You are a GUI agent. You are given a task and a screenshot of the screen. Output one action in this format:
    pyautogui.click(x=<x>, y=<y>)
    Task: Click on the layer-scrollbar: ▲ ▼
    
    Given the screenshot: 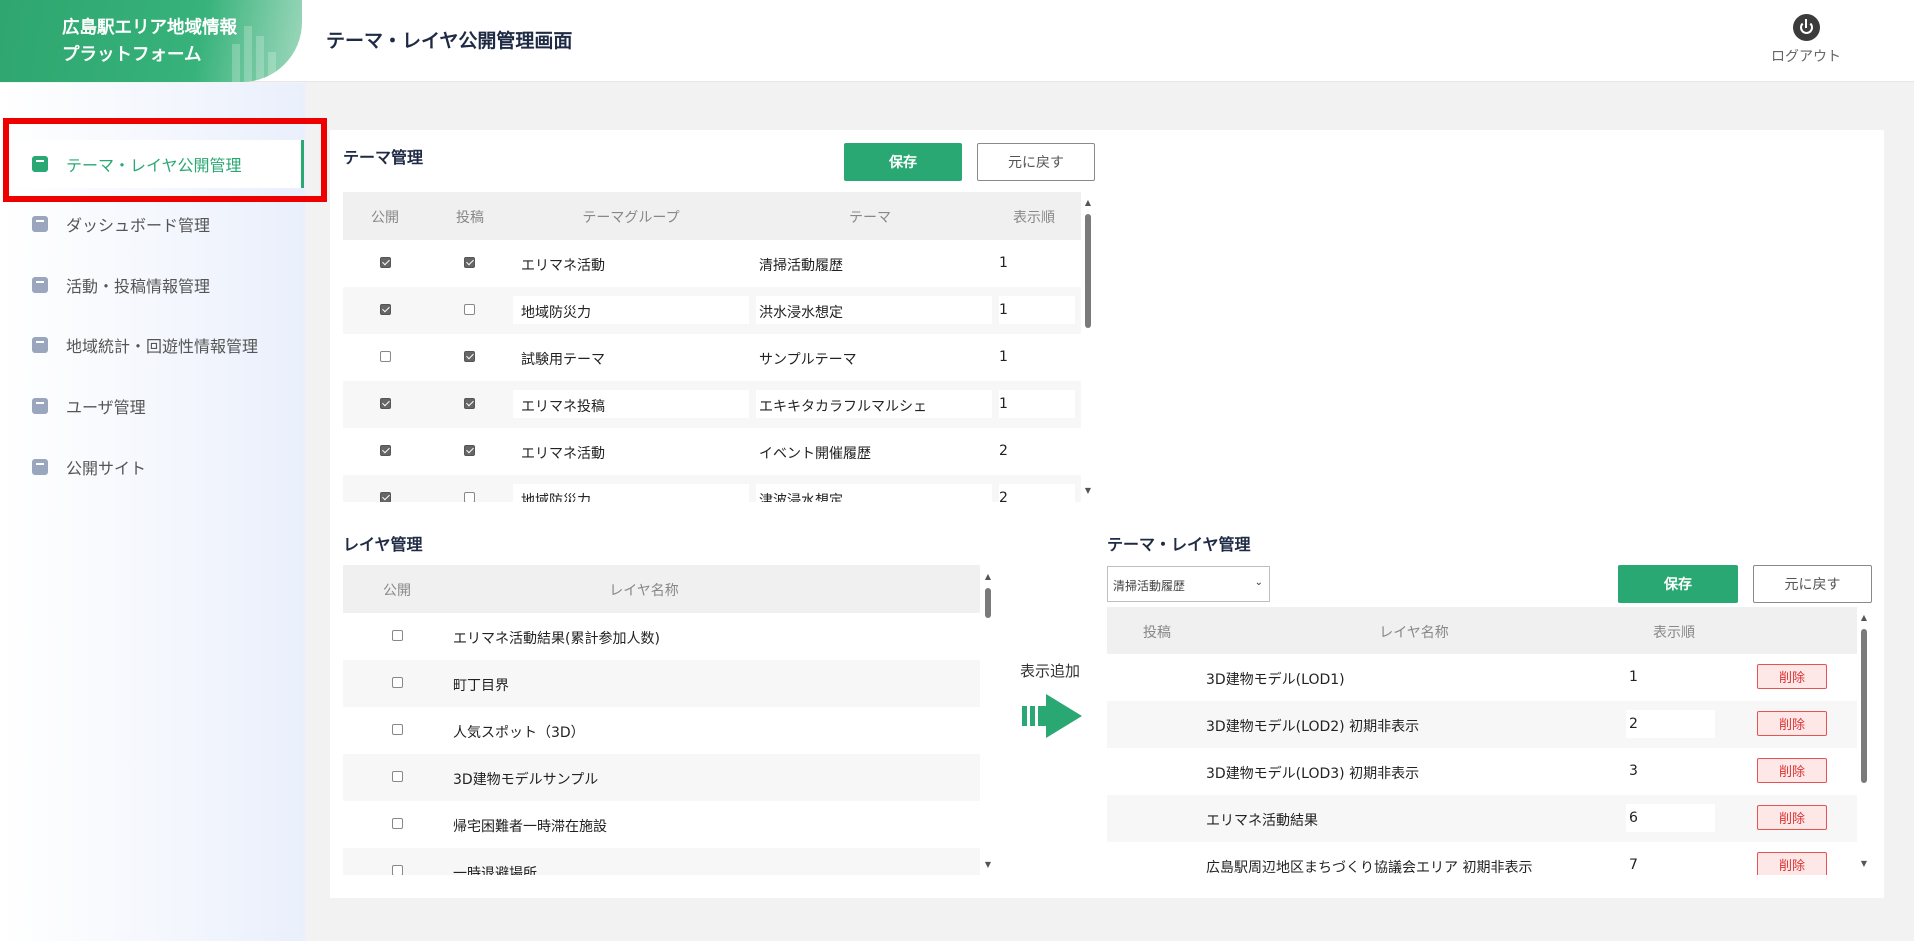 What is the action you would take?
    pyautogui.click(x=988, y=721)
    